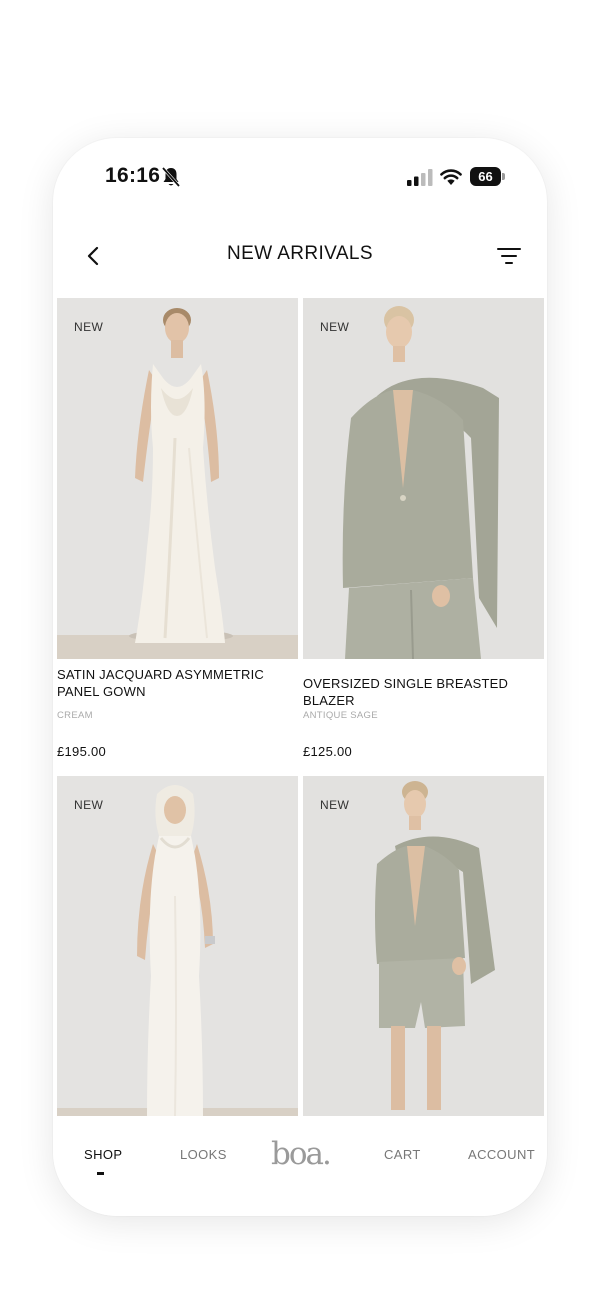 The width and height of the screenshot is (600, 1298). Describe the element at coordinates (420, 177) in the screenshot. I see `signal-icon` at that location.